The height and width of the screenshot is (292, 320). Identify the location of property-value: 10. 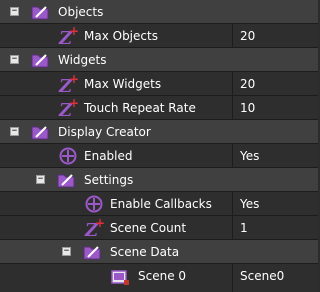
(247, 108).